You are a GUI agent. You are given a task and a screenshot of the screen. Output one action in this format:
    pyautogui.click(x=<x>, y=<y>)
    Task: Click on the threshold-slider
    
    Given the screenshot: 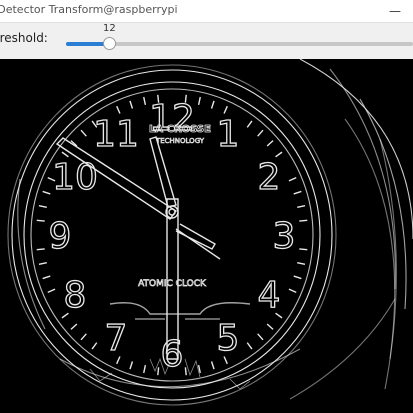 What is the action you would take?
    pyautogui.click(x=239, y=44)
    